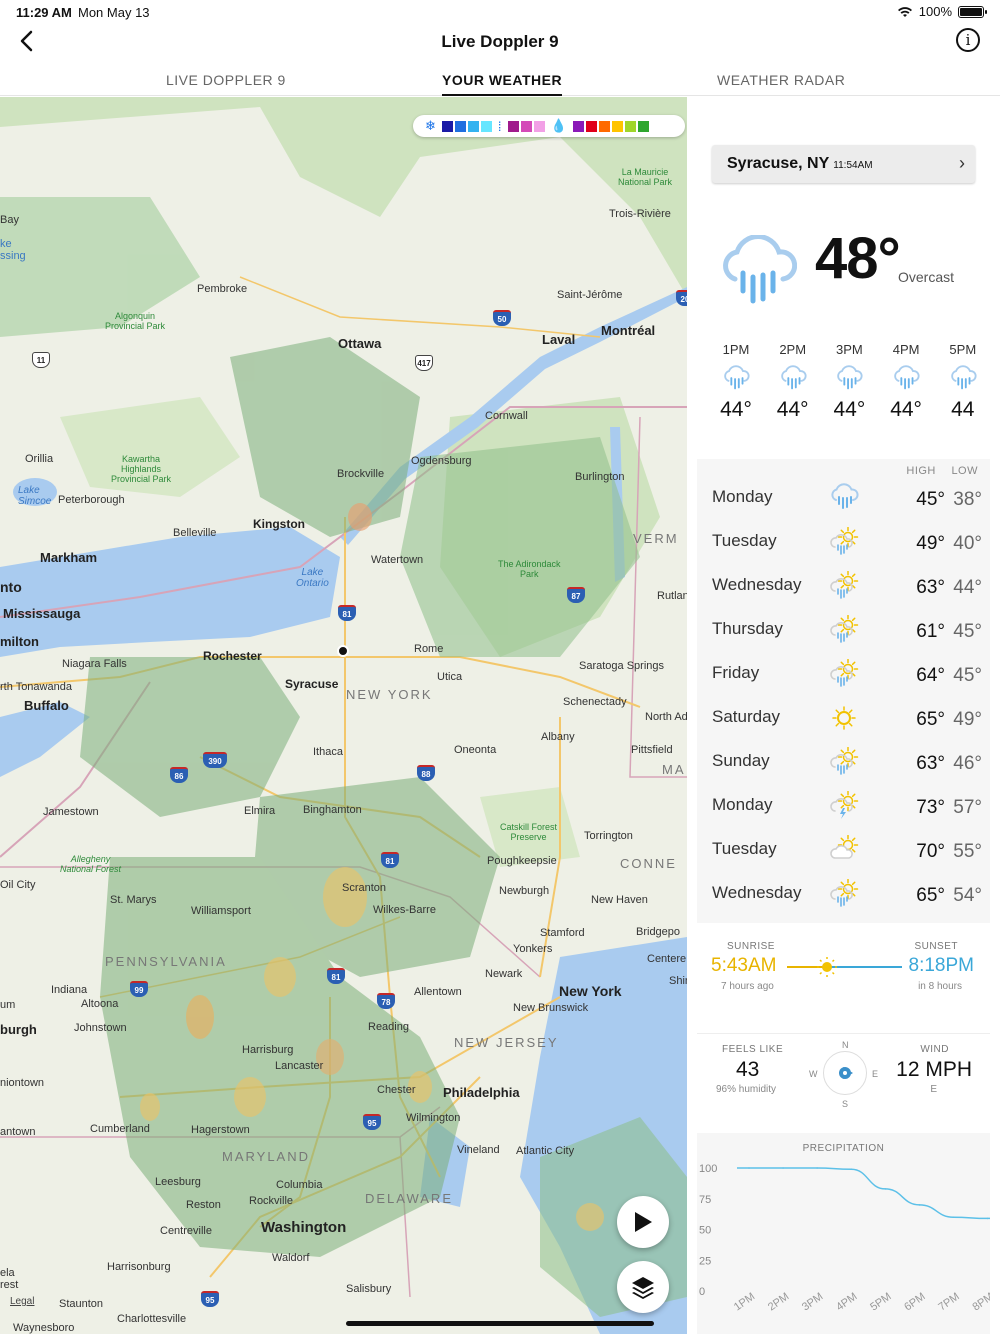  What do you see at coordinates (502, 84) in the screenshot?
I see `tab-your-weather: YOUR WEATHER` at bounding box center [502, 84].